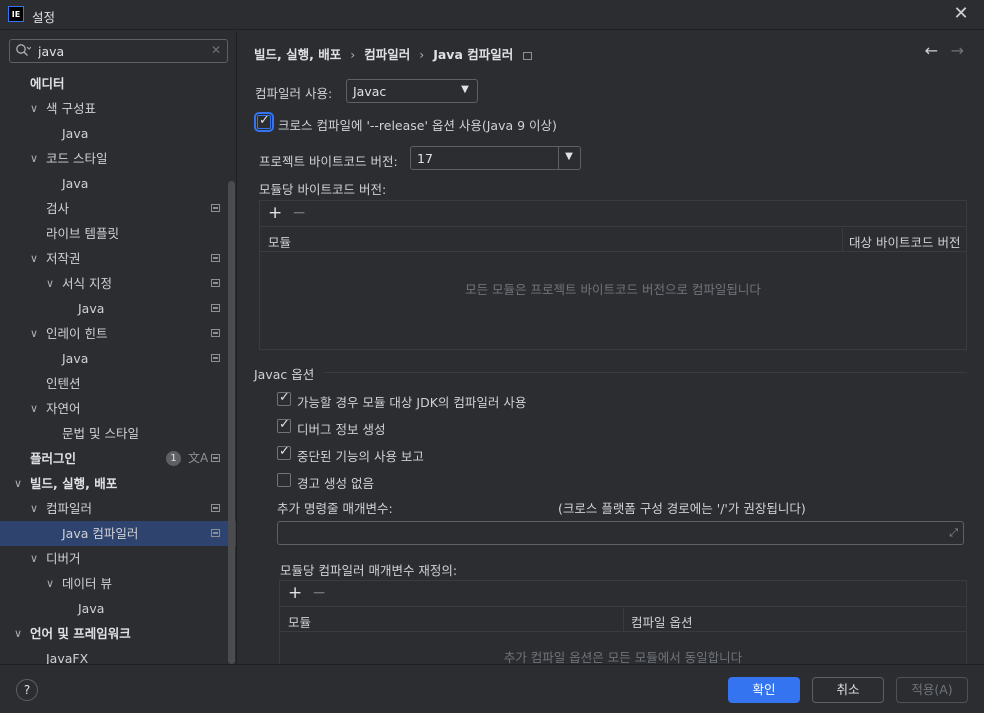 The image size is (984, 713). I want to click on forward-arrow-icon: →, so click(957, 50).